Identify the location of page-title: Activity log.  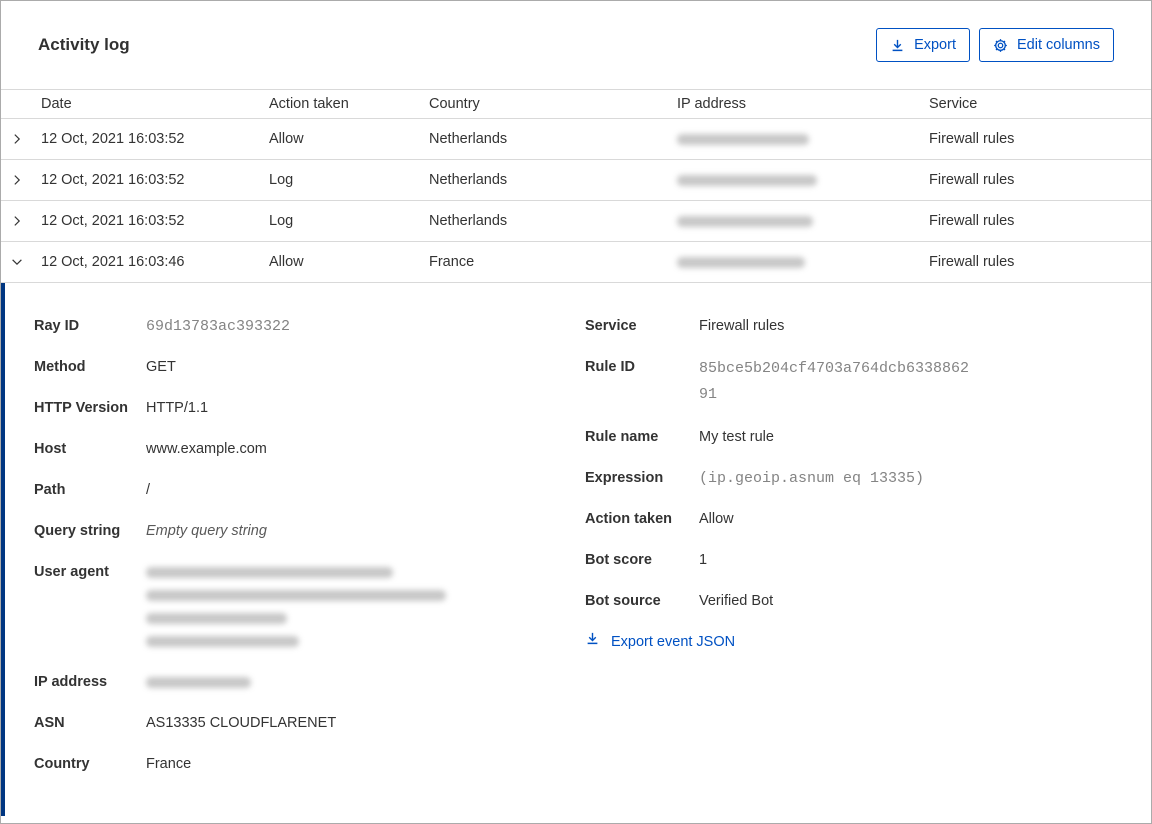
(84, 44).